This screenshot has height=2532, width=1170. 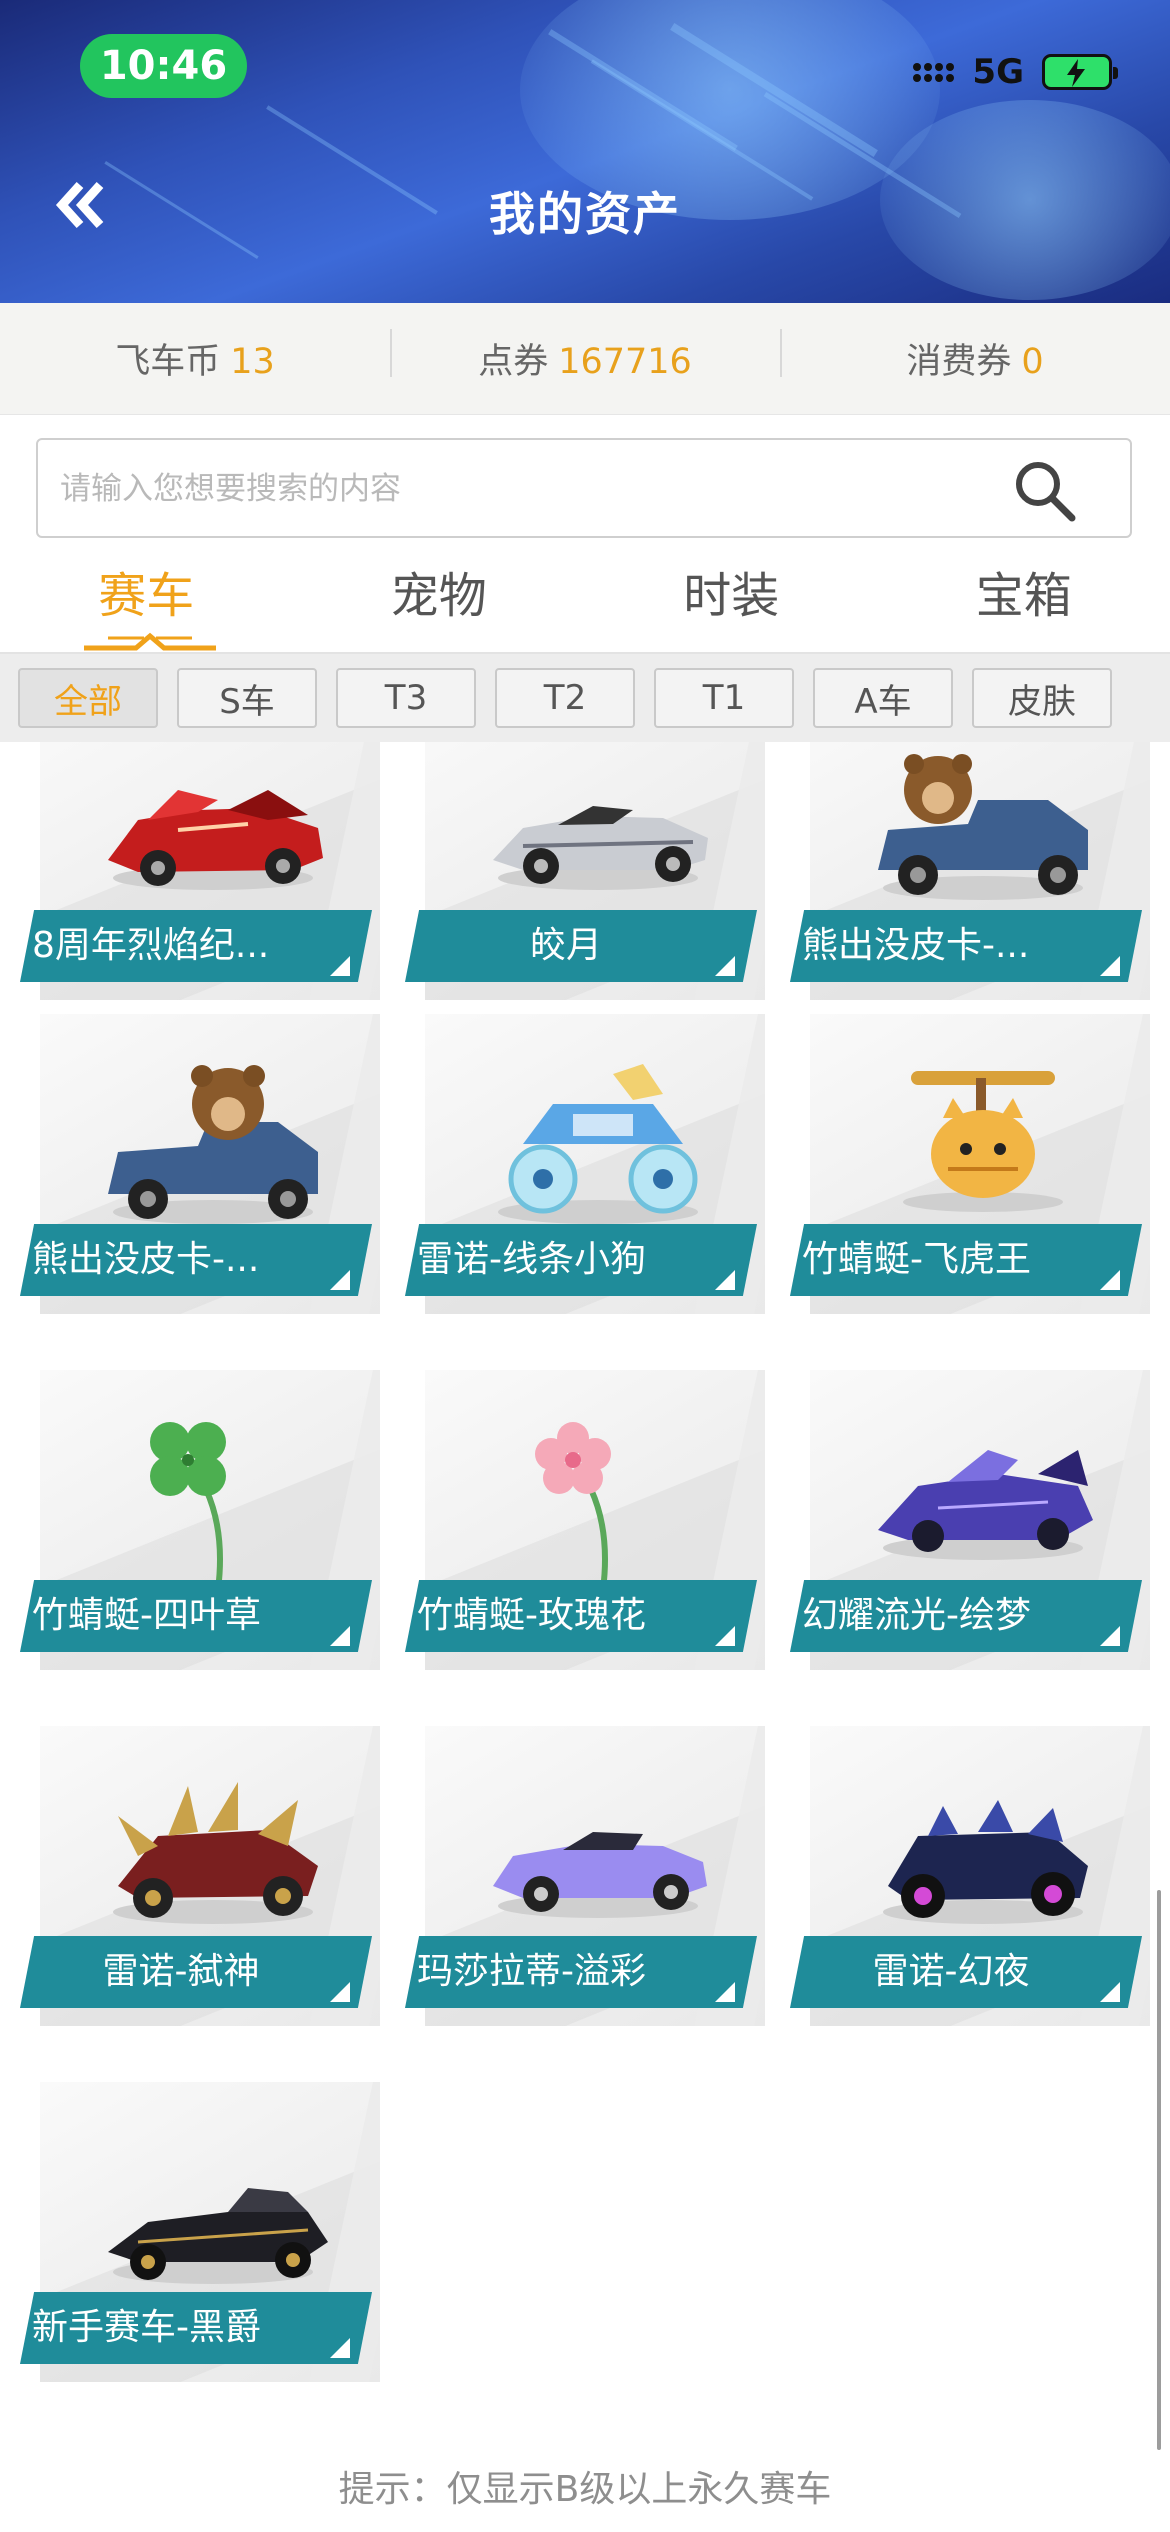 I want to click on scrollbar, so click(x=1159, y=2170).